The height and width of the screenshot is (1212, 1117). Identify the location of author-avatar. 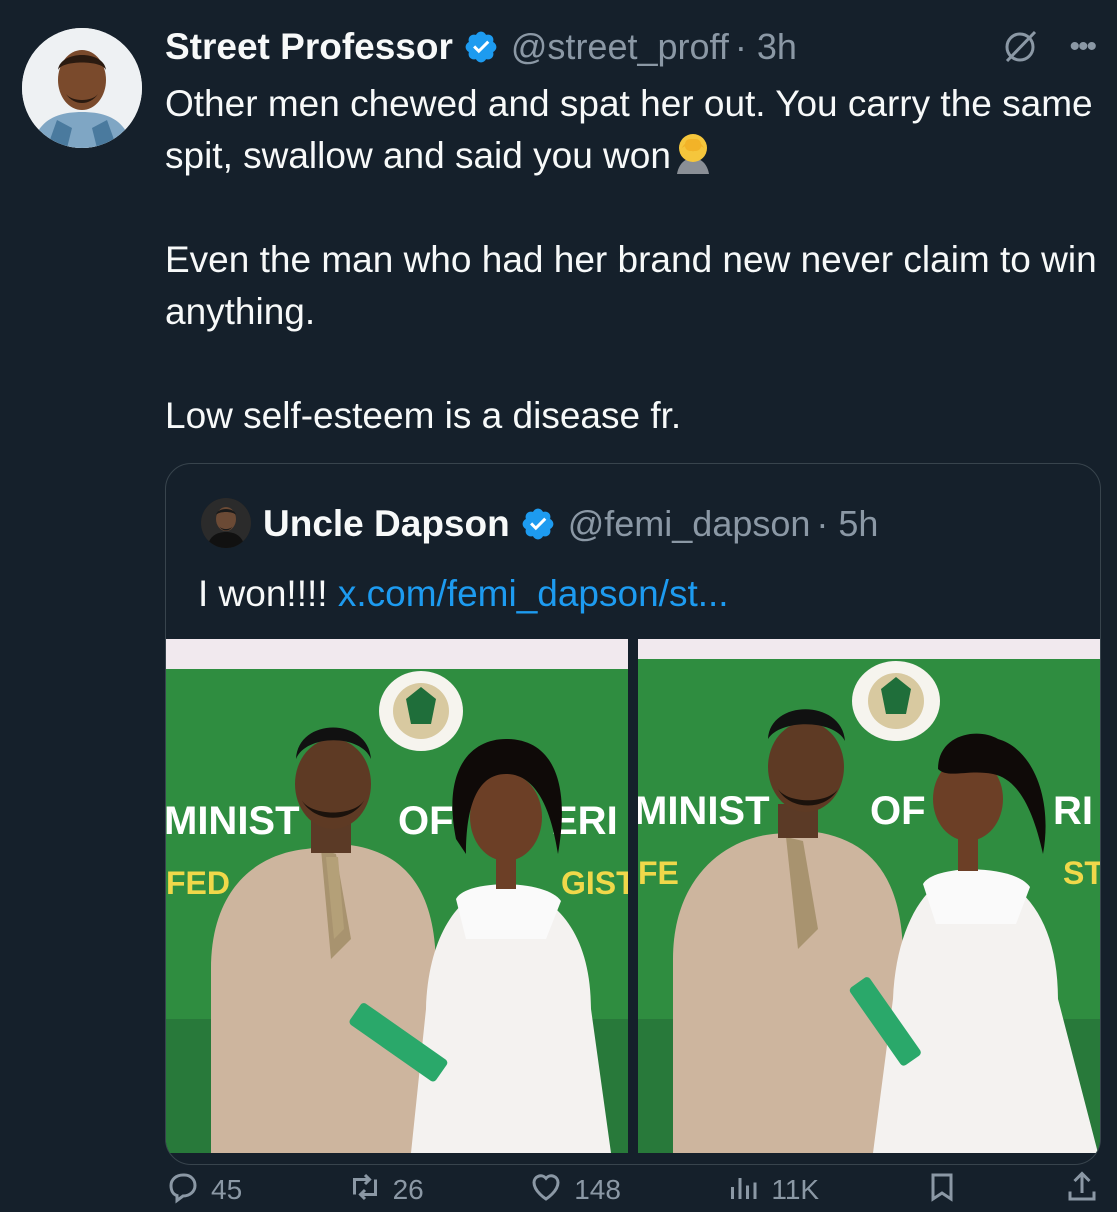
(82, 88).